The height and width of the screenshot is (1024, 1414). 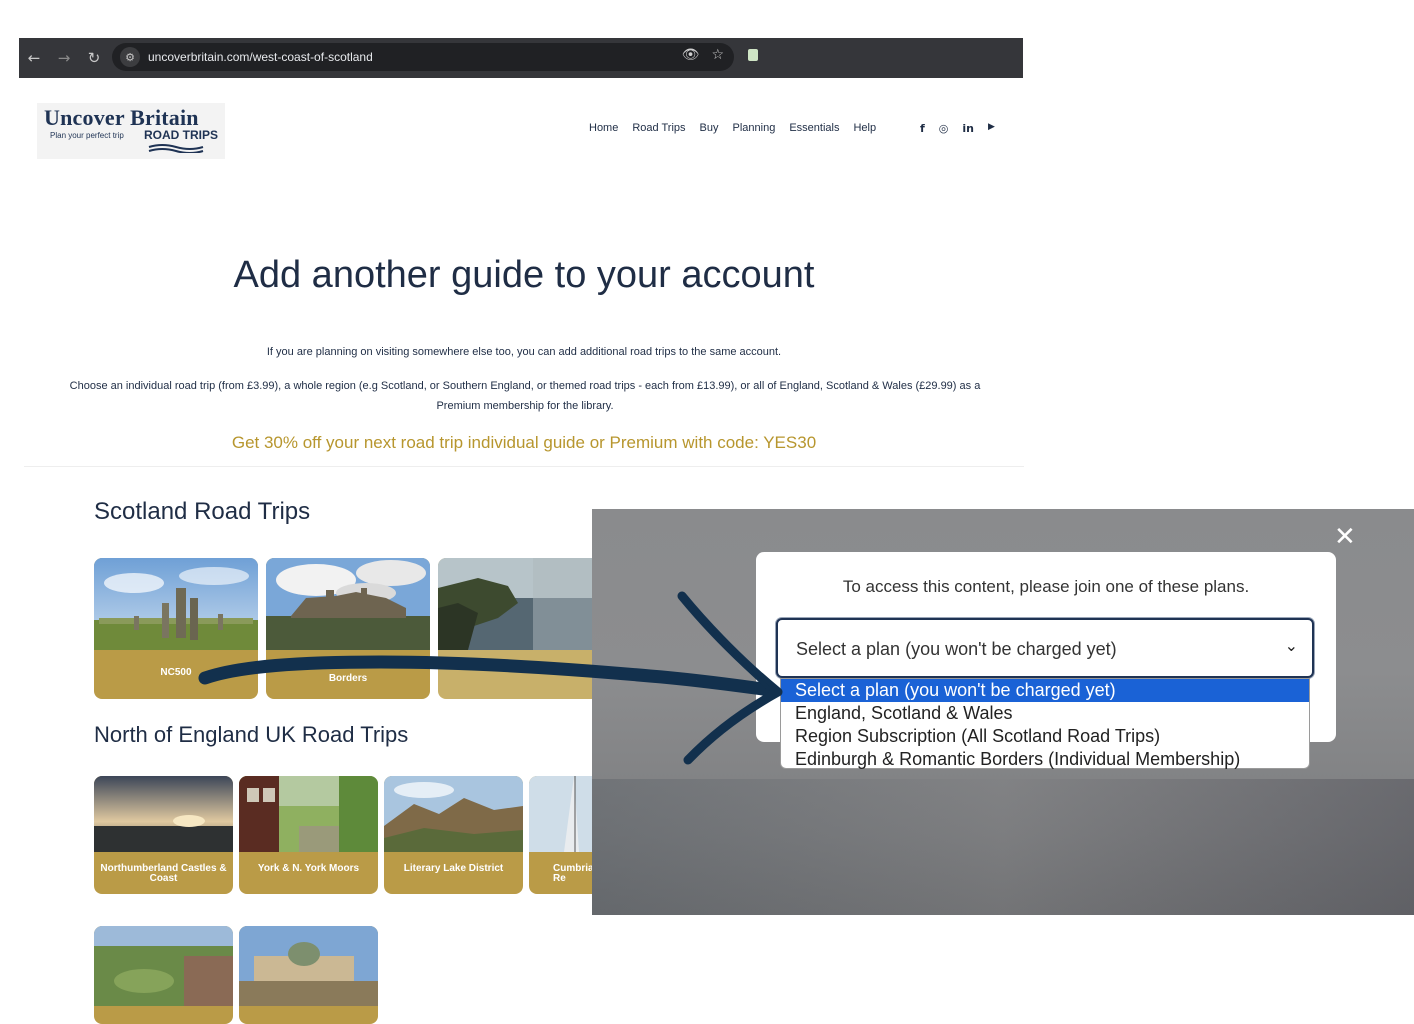 I want to click on castle-photo, so click(x=348, y=604).